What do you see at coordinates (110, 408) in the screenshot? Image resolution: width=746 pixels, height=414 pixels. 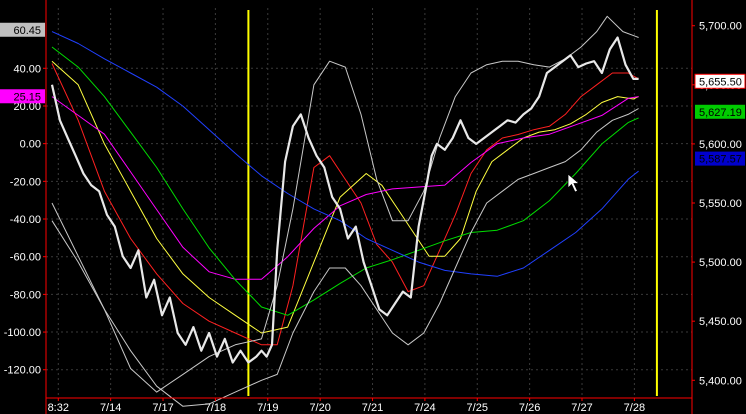 I see `x-tick-label: 7/14` at bounding box center [110, 408].